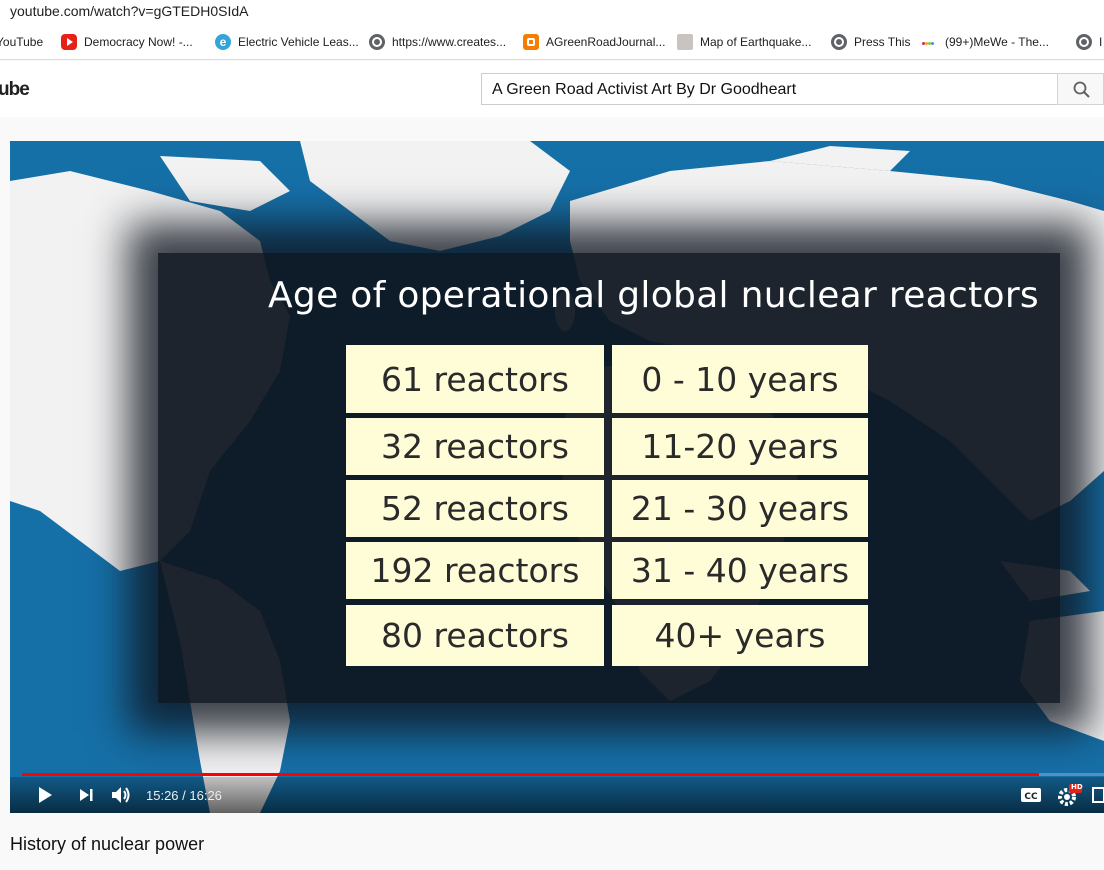  What do you see at coordinates (882, 42) in the screenshot?
I see `bookmark-label: Press This` at bounding box center [882, 42].